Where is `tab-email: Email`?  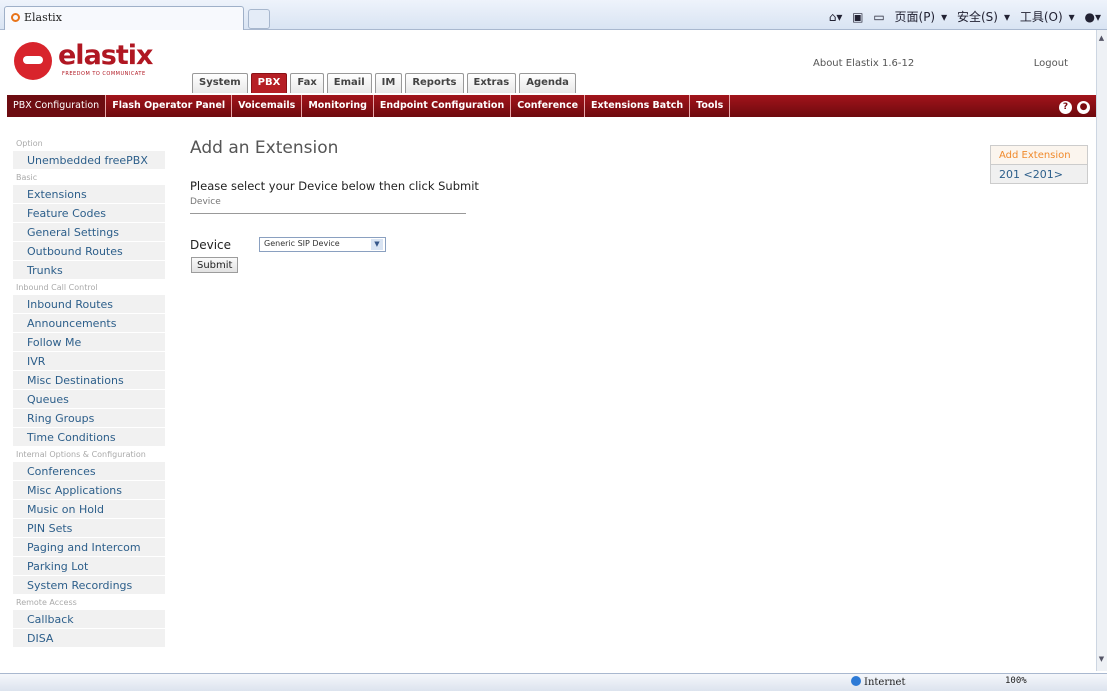
tab-email: Email is located at coordinates (349, 83).